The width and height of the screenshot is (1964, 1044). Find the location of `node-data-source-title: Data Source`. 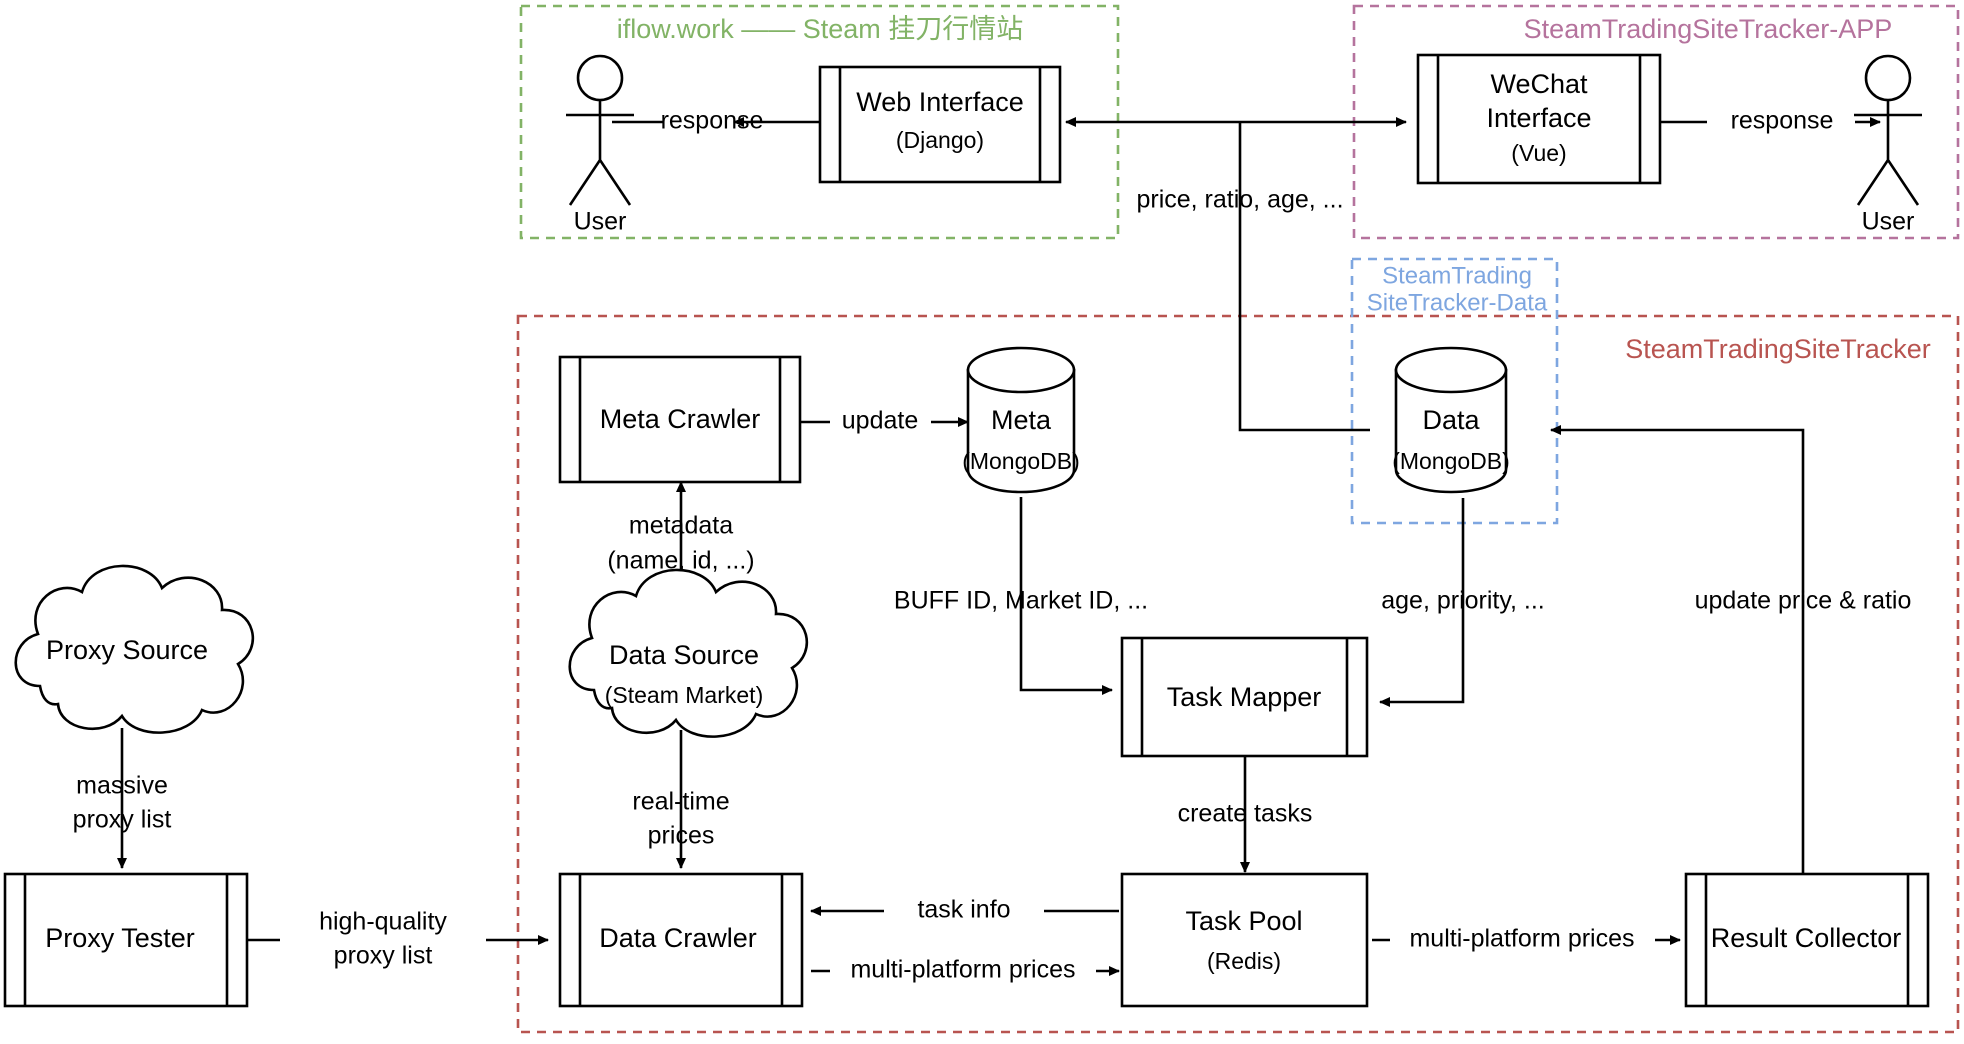

node-data-source-title: Data Source is located at coordinates (684, 655).